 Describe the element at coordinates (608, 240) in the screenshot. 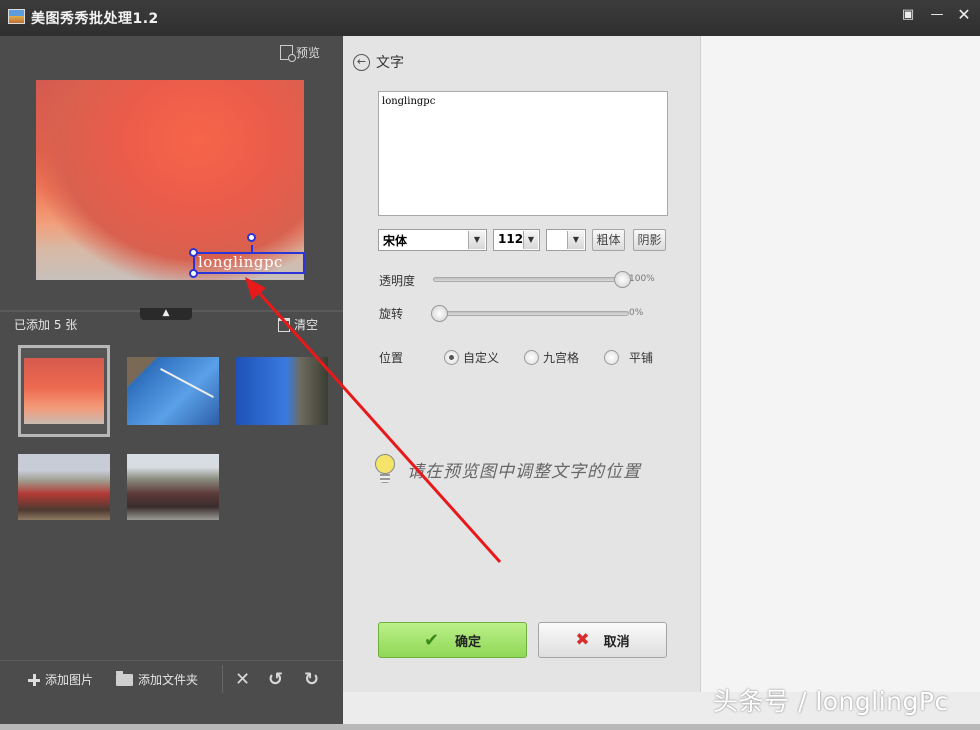

I see `bold-button: 粗体` at that location.